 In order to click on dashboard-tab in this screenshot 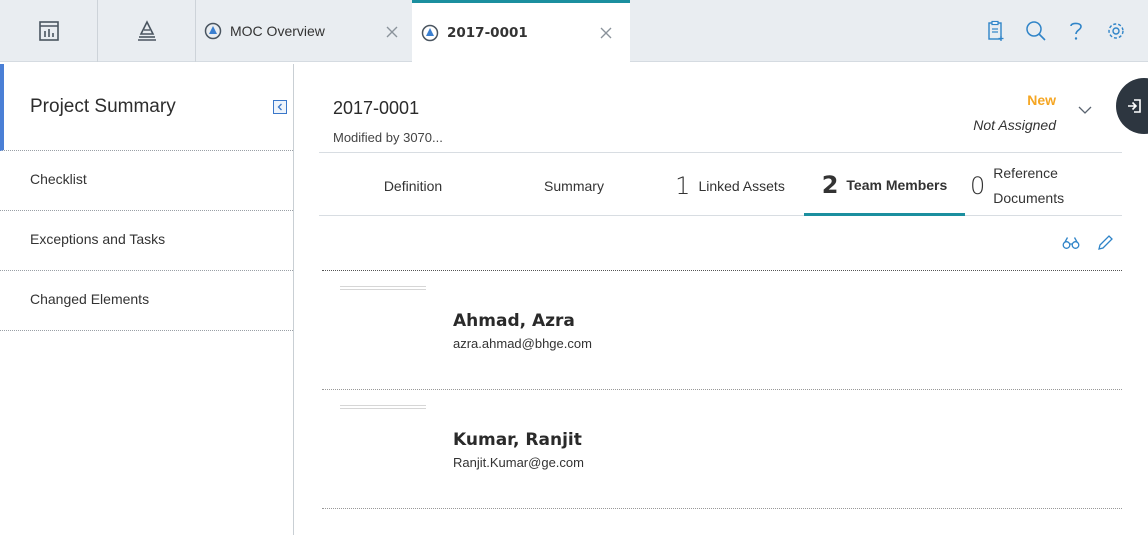, I will do `click(49, 31)`.